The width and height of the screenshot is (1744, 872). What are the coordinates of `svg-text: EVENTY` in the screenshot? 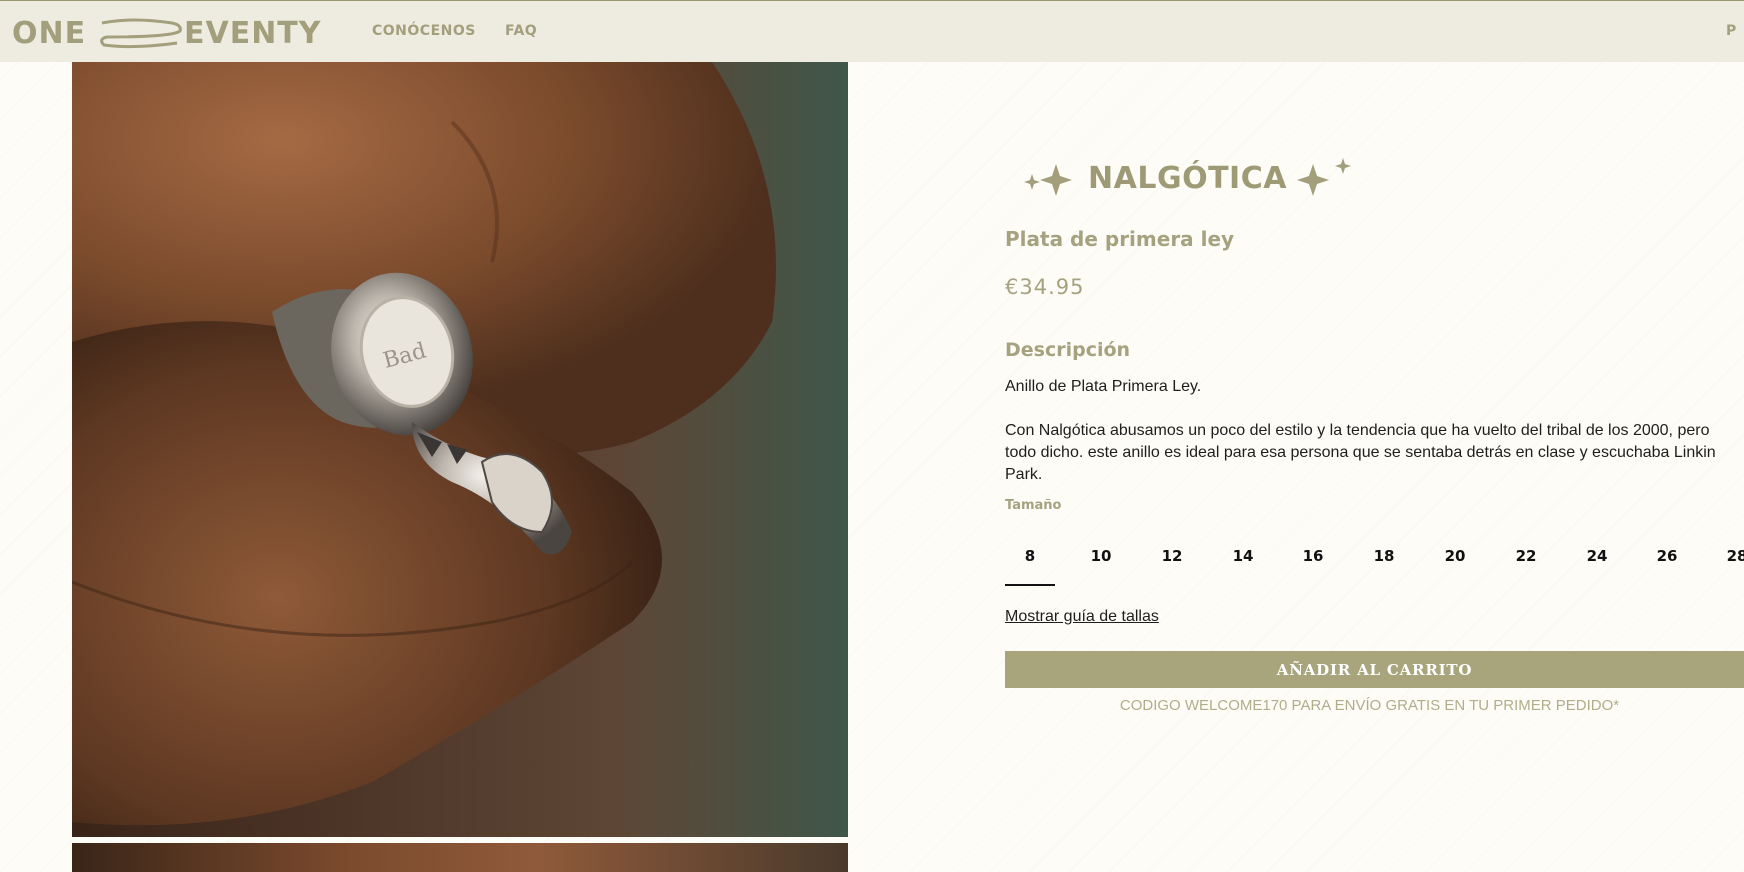 It's located at (253, 32).